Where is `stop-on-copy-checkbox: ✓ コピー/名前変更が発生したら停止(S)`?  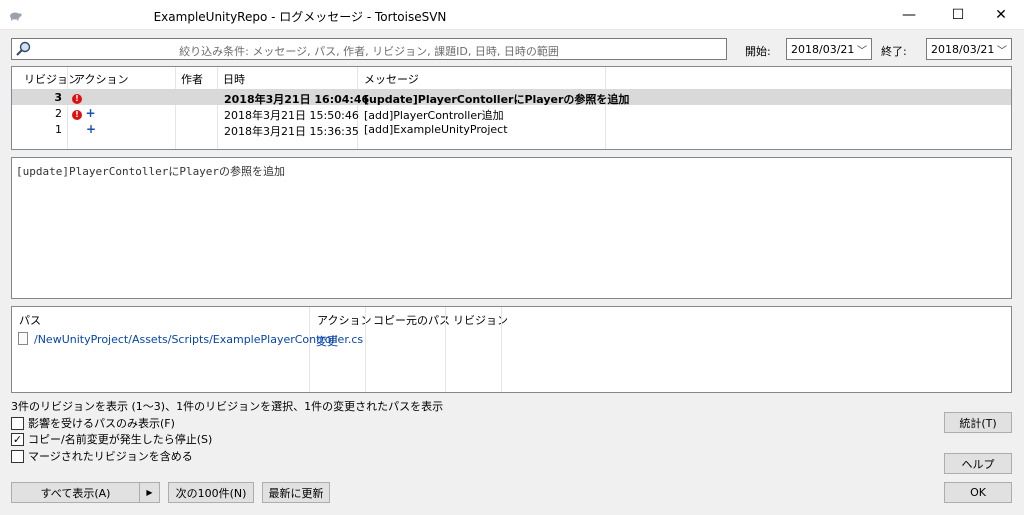 stop-on-copy-checkbox: ✓ コピー/名前変更が発生したら停止(S) is located at coordinates (111, 439).